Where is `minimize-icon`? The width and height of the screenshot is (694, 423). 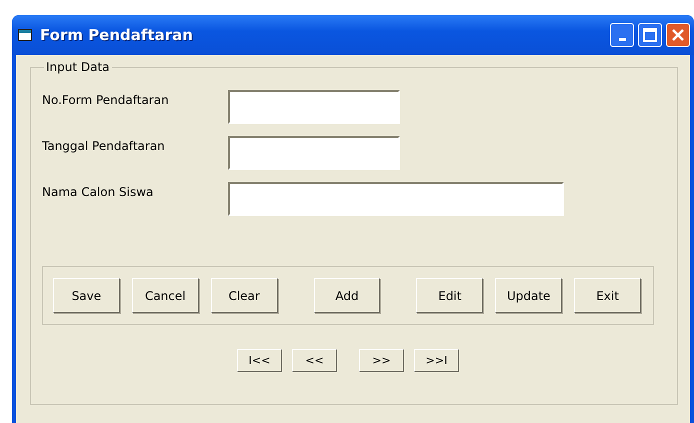 minimize-icon is located at coordinates (622, 39).